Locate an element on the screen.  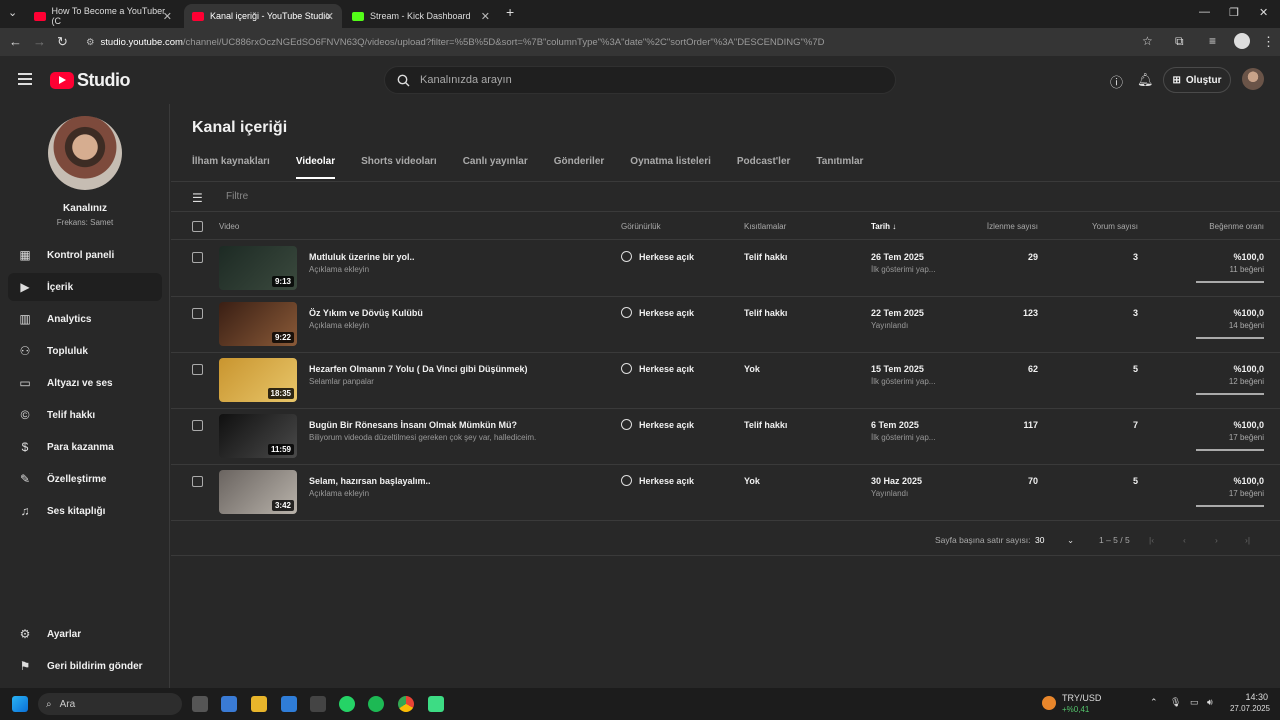
browser-tab-1: How To Become a YouTuber (C ✕ is located at coordinates (103, 16).